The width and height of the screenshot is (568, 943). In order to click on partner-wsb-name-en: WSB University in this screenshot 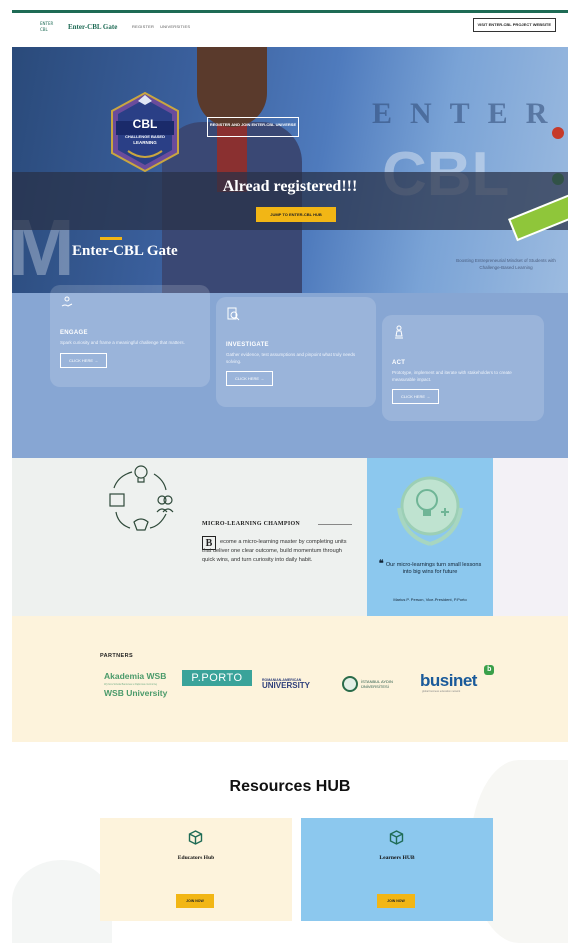, I will do `click(136, 693)`.